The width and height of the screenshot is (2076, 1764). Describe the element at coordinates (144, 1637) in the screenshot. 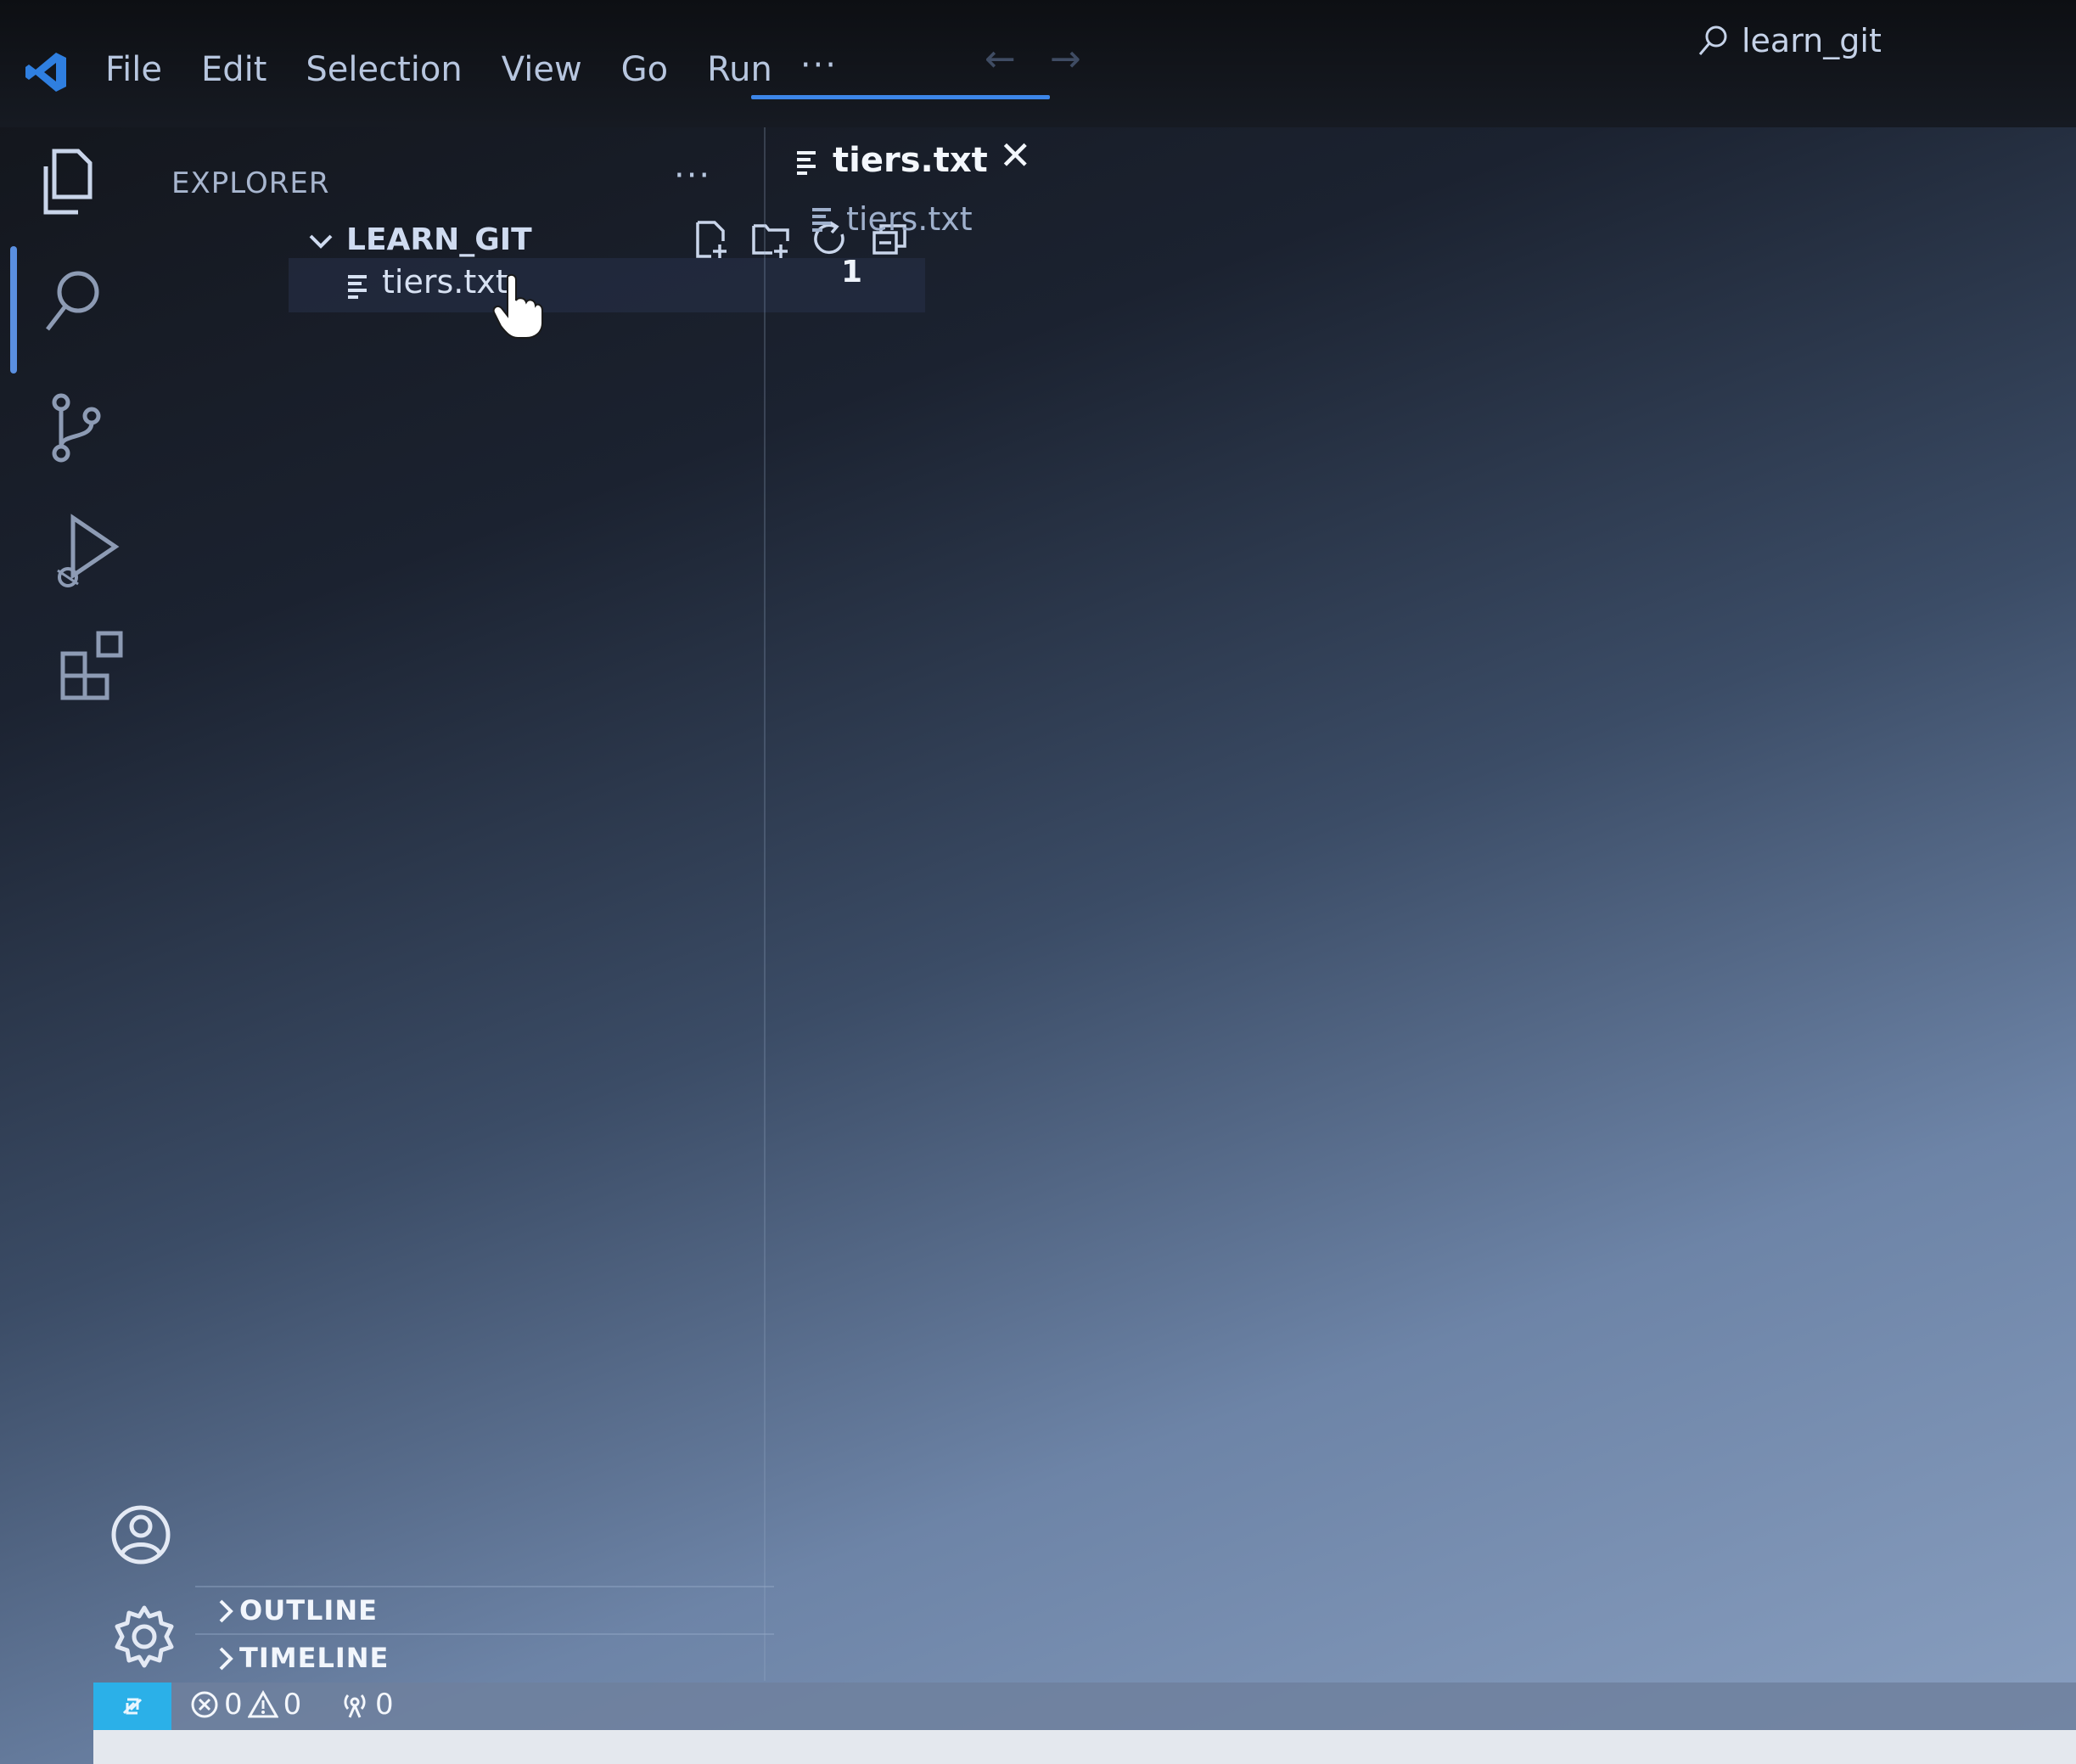

I see `settings-gear-icon` at that location.